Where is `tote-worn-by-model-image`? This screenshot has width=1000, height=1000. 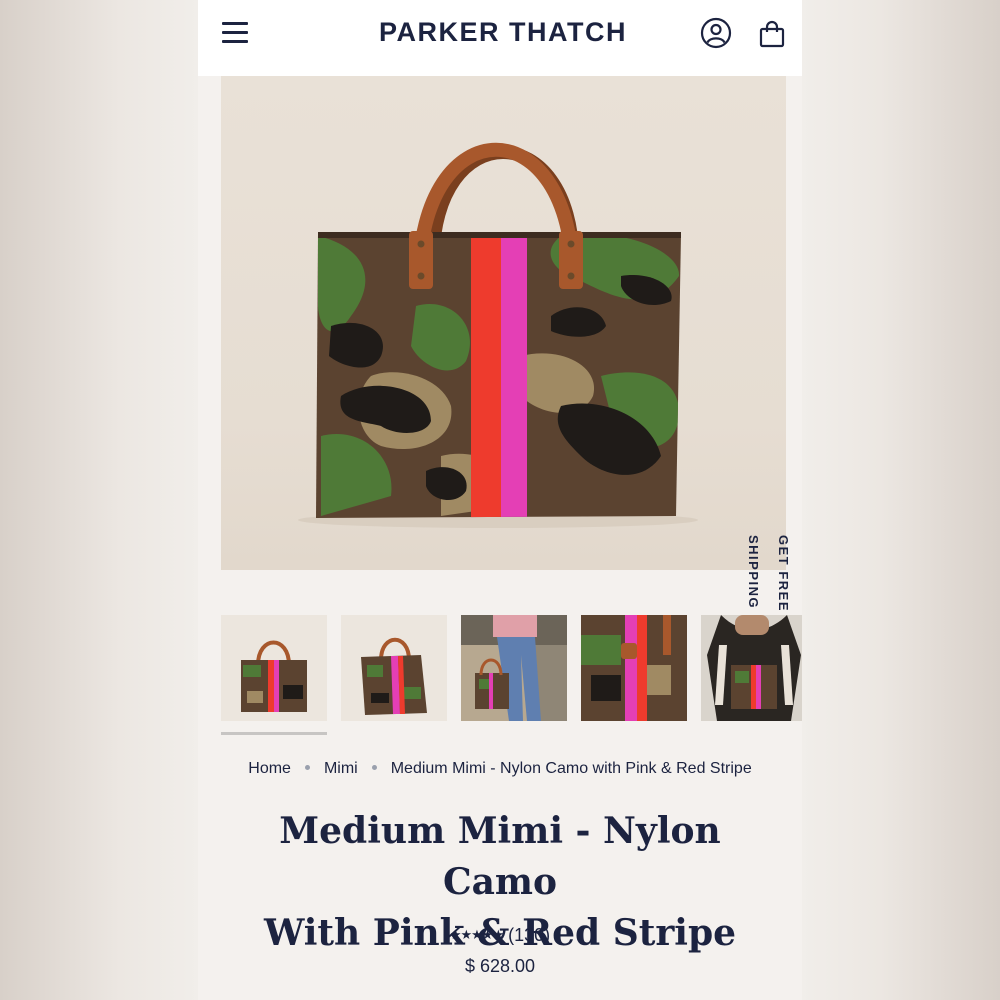 tote-worn-by-model-image is located at coordinates (514, 668).